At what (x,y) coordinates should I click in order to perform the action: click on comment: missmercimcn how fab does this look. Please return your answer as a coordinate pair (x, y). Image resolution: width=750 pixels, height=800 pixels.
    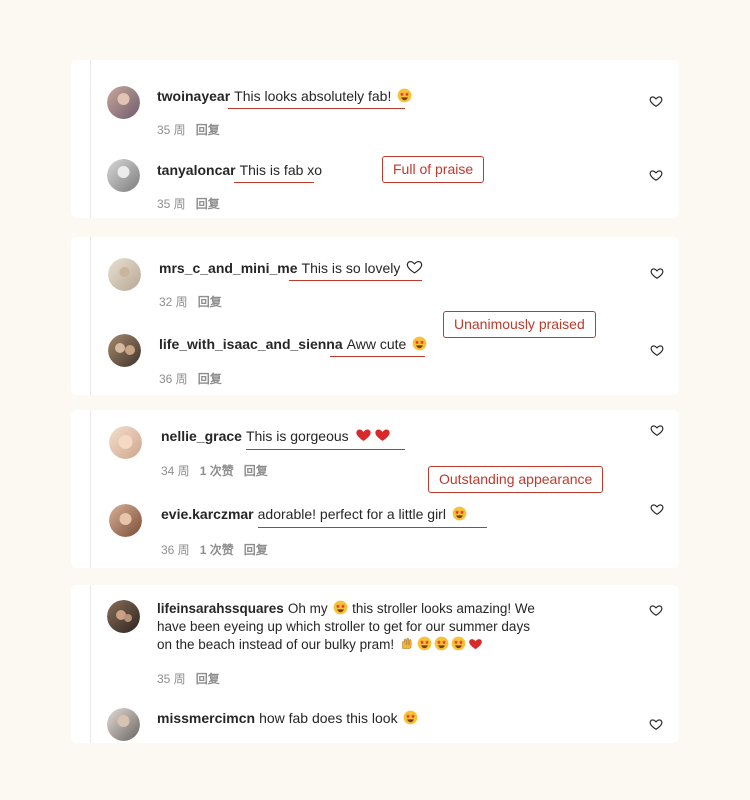
    Looking at the image, I should click on (375, 716).